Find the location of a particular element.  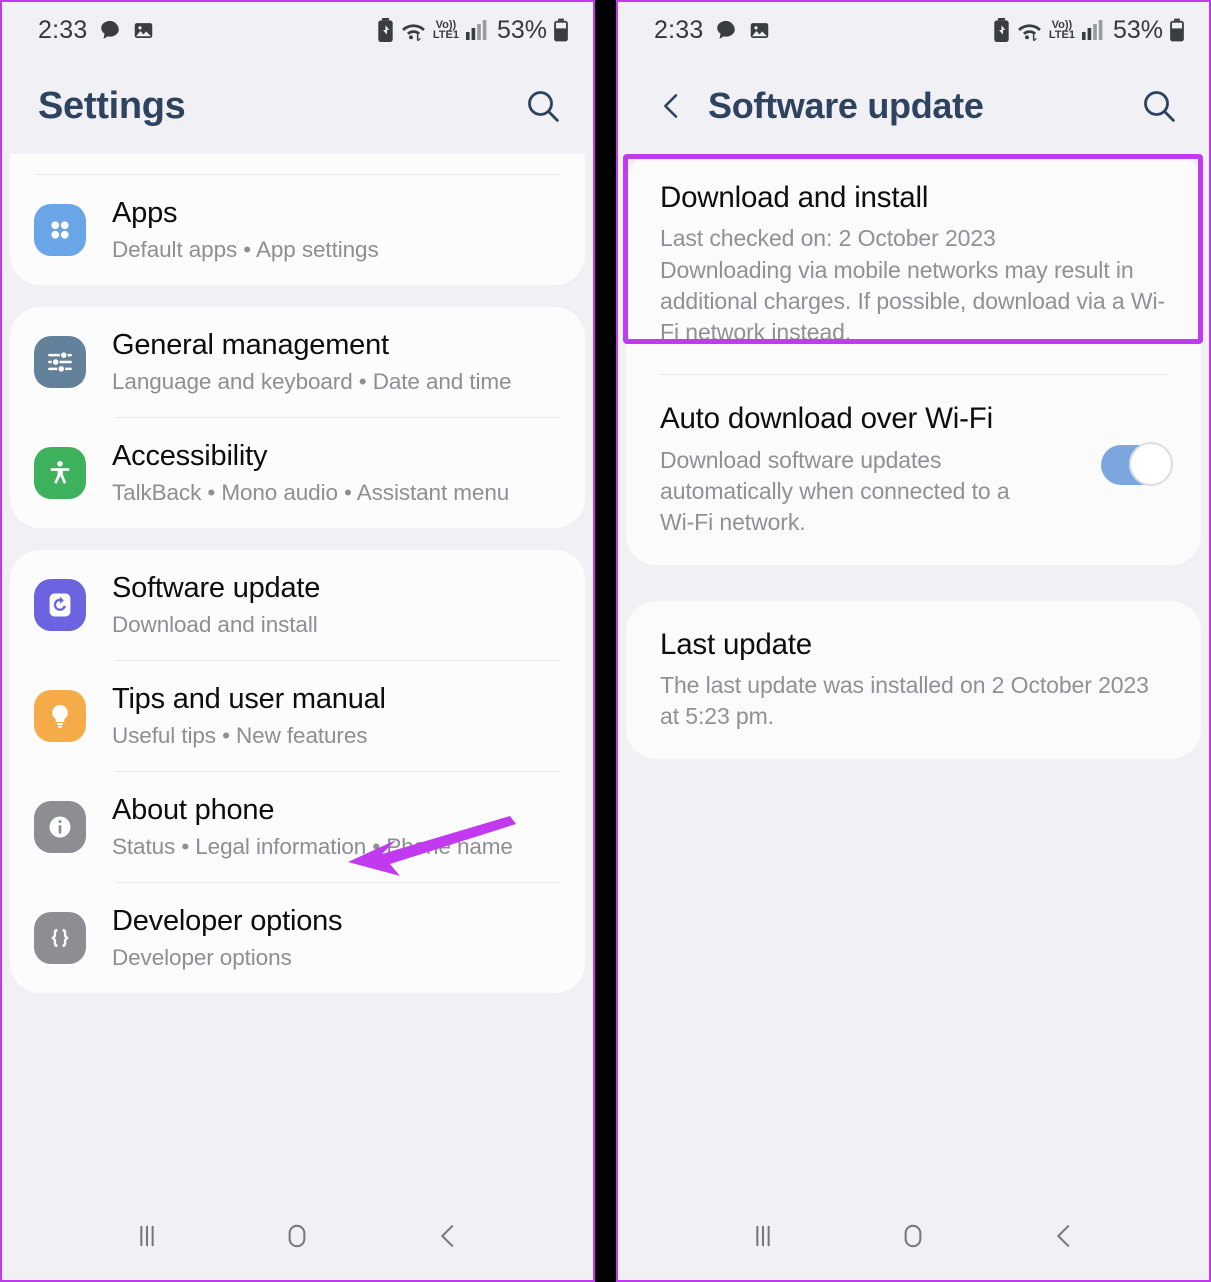

section-title: Last update is located at coordinates (736, 644).